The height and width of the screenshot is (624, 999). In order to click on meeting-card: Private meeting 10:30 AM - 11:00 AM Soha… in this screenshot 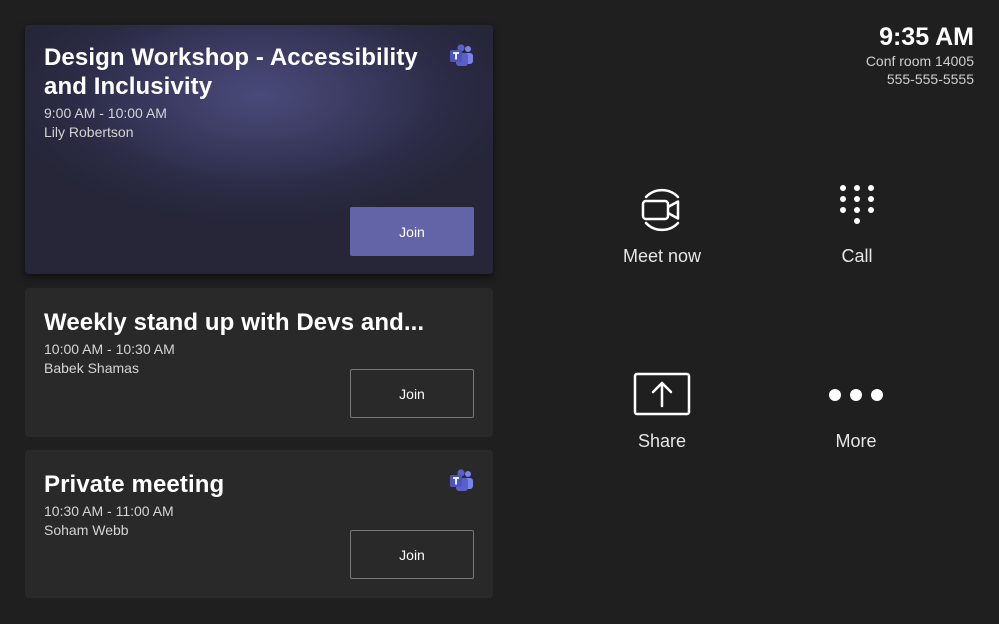, I will do `click(259, 524)`.